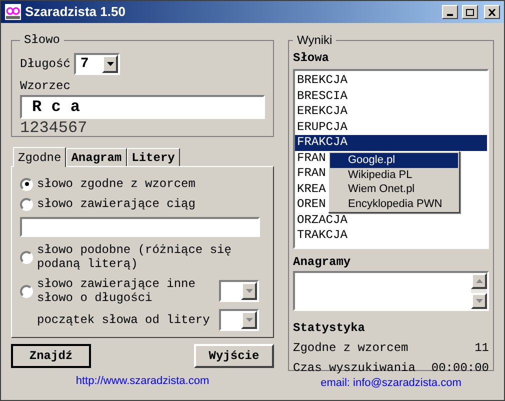 Image resolution: width=505 pixels, height=401 pixels. What do you see at coordinates (391, 112) in the screenshot?
I see `list-item: EREKCJA` at bounding box center [391, 112].